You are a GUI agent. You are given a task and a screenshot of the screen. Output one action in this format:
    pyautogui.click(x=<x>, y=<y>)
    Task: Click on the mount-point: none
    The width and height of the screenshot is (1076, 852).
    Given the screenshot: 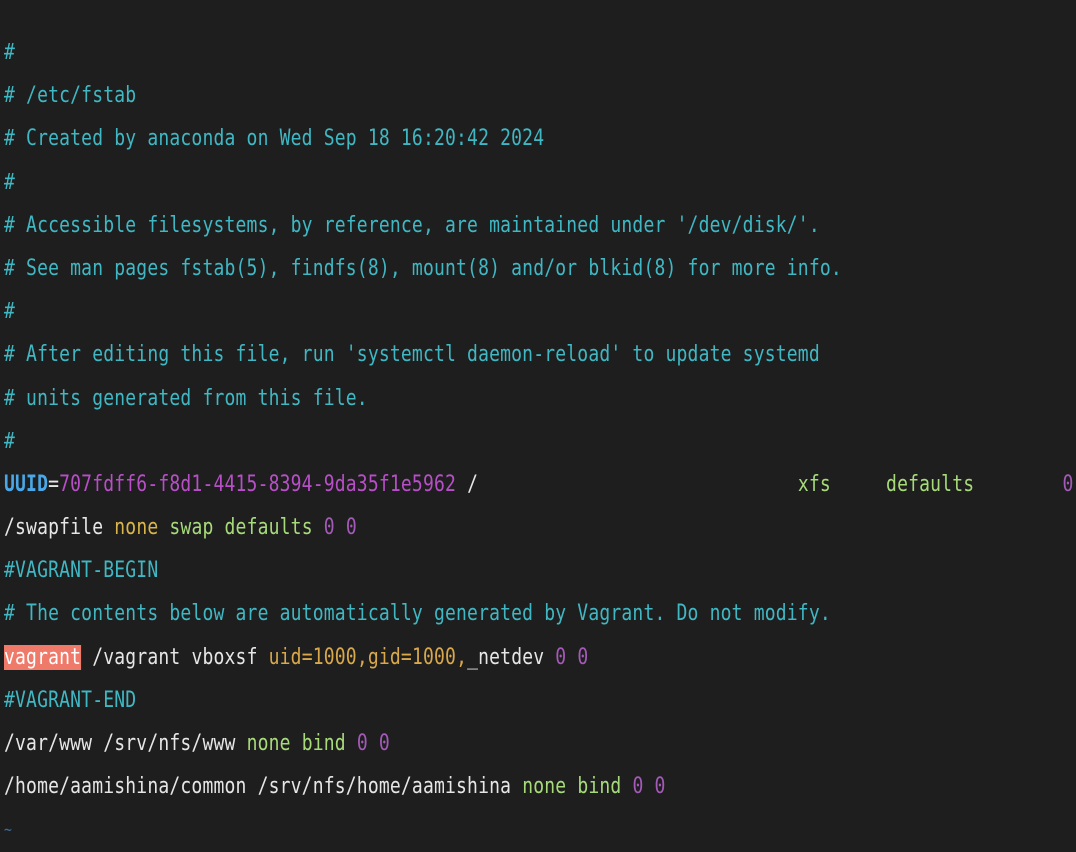 What is the action you would take?
    pyautogui.click(x=136, y=528)
    